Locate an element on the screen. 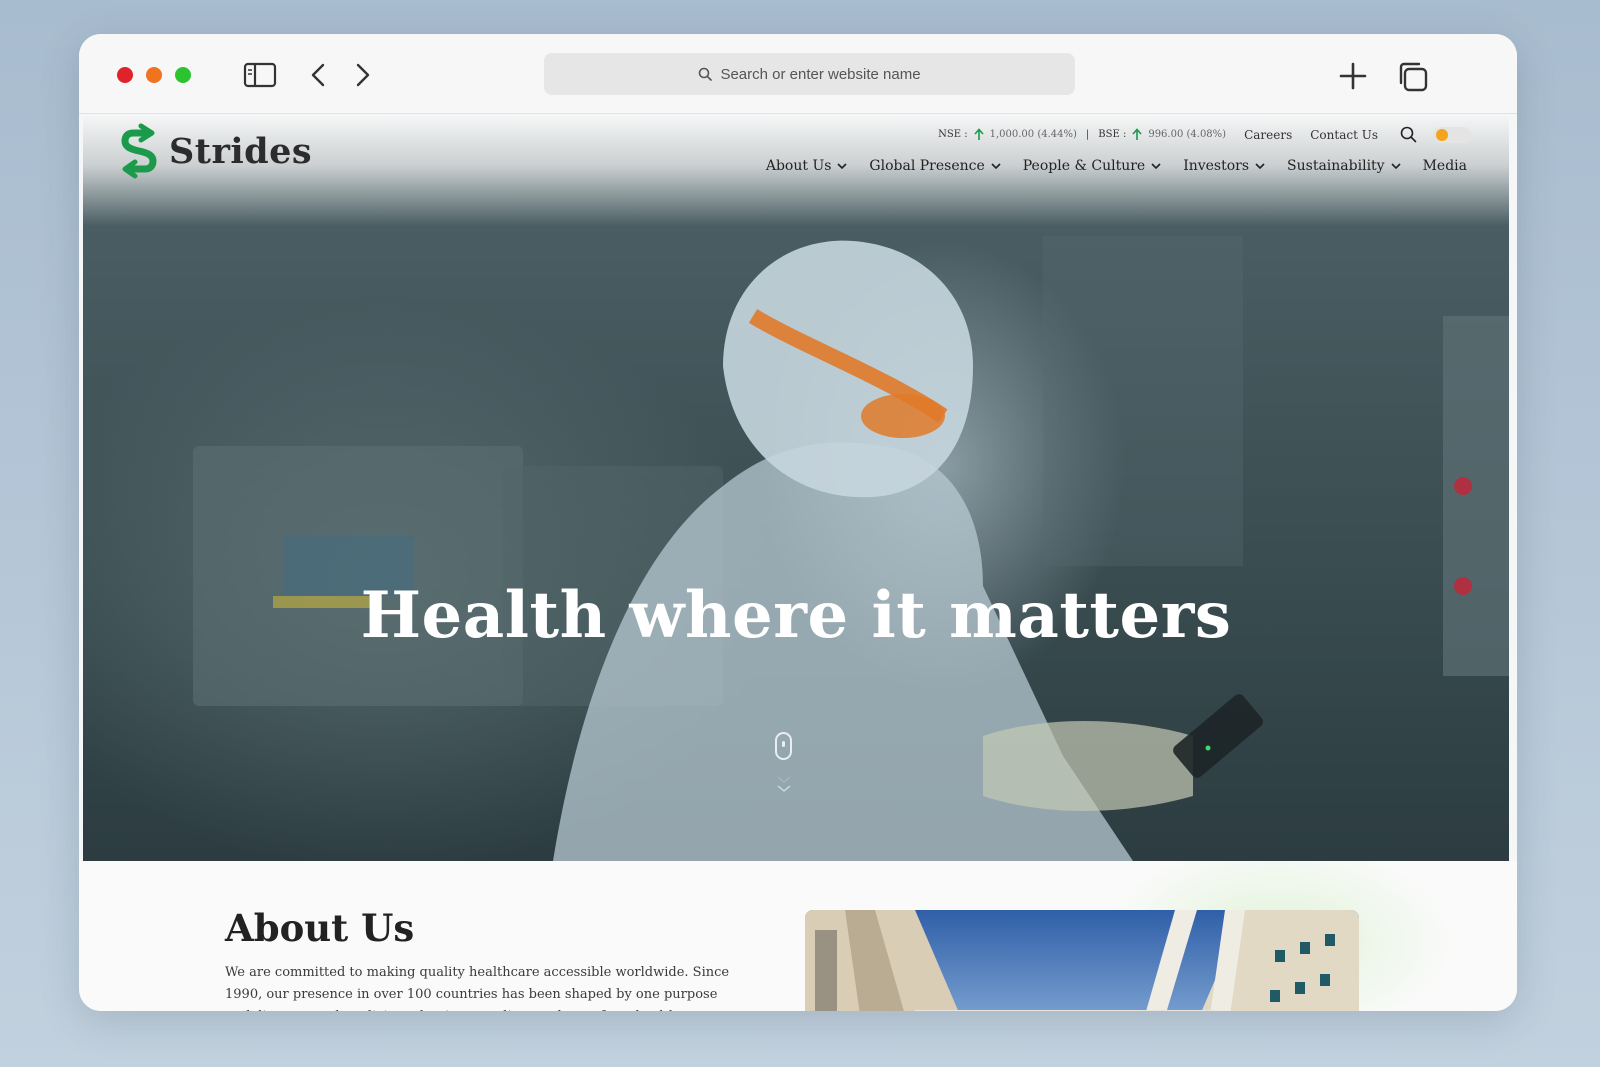  browser-toolbar: Search or enter website name is located at coordinates (798, 74).